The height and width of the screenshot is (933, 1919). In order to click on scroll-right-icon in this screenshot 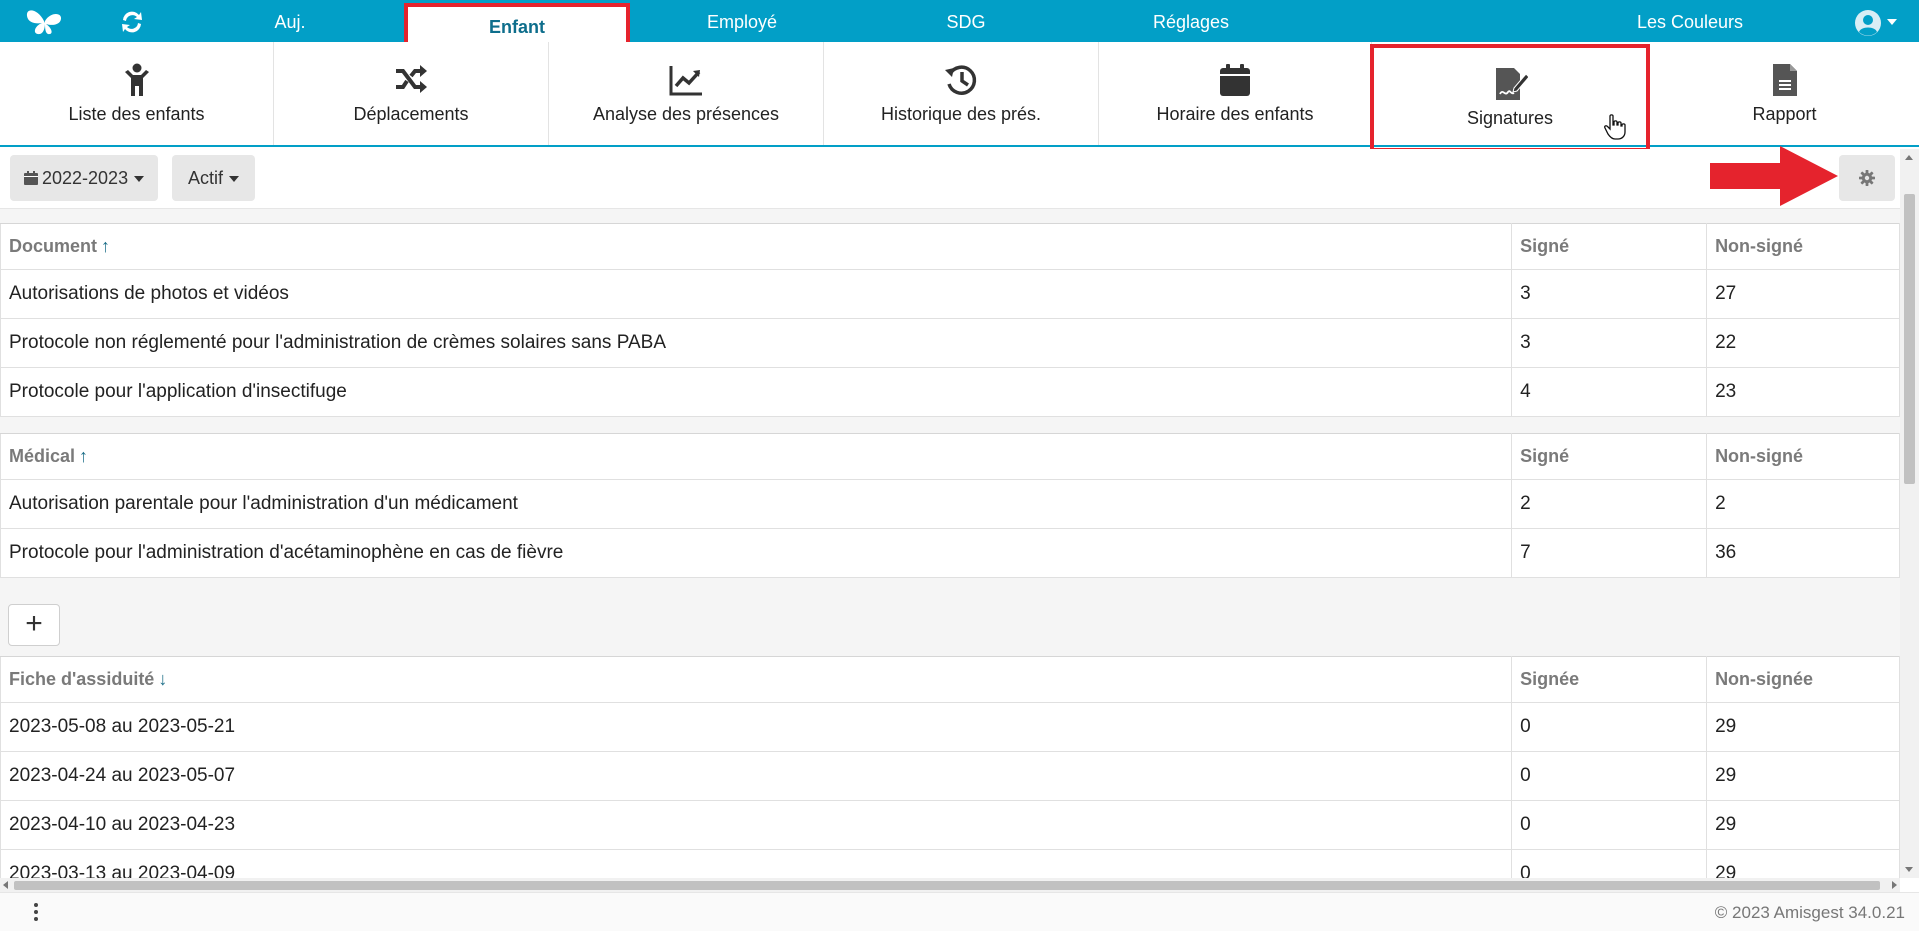, I will do `click(1894, 885)`.